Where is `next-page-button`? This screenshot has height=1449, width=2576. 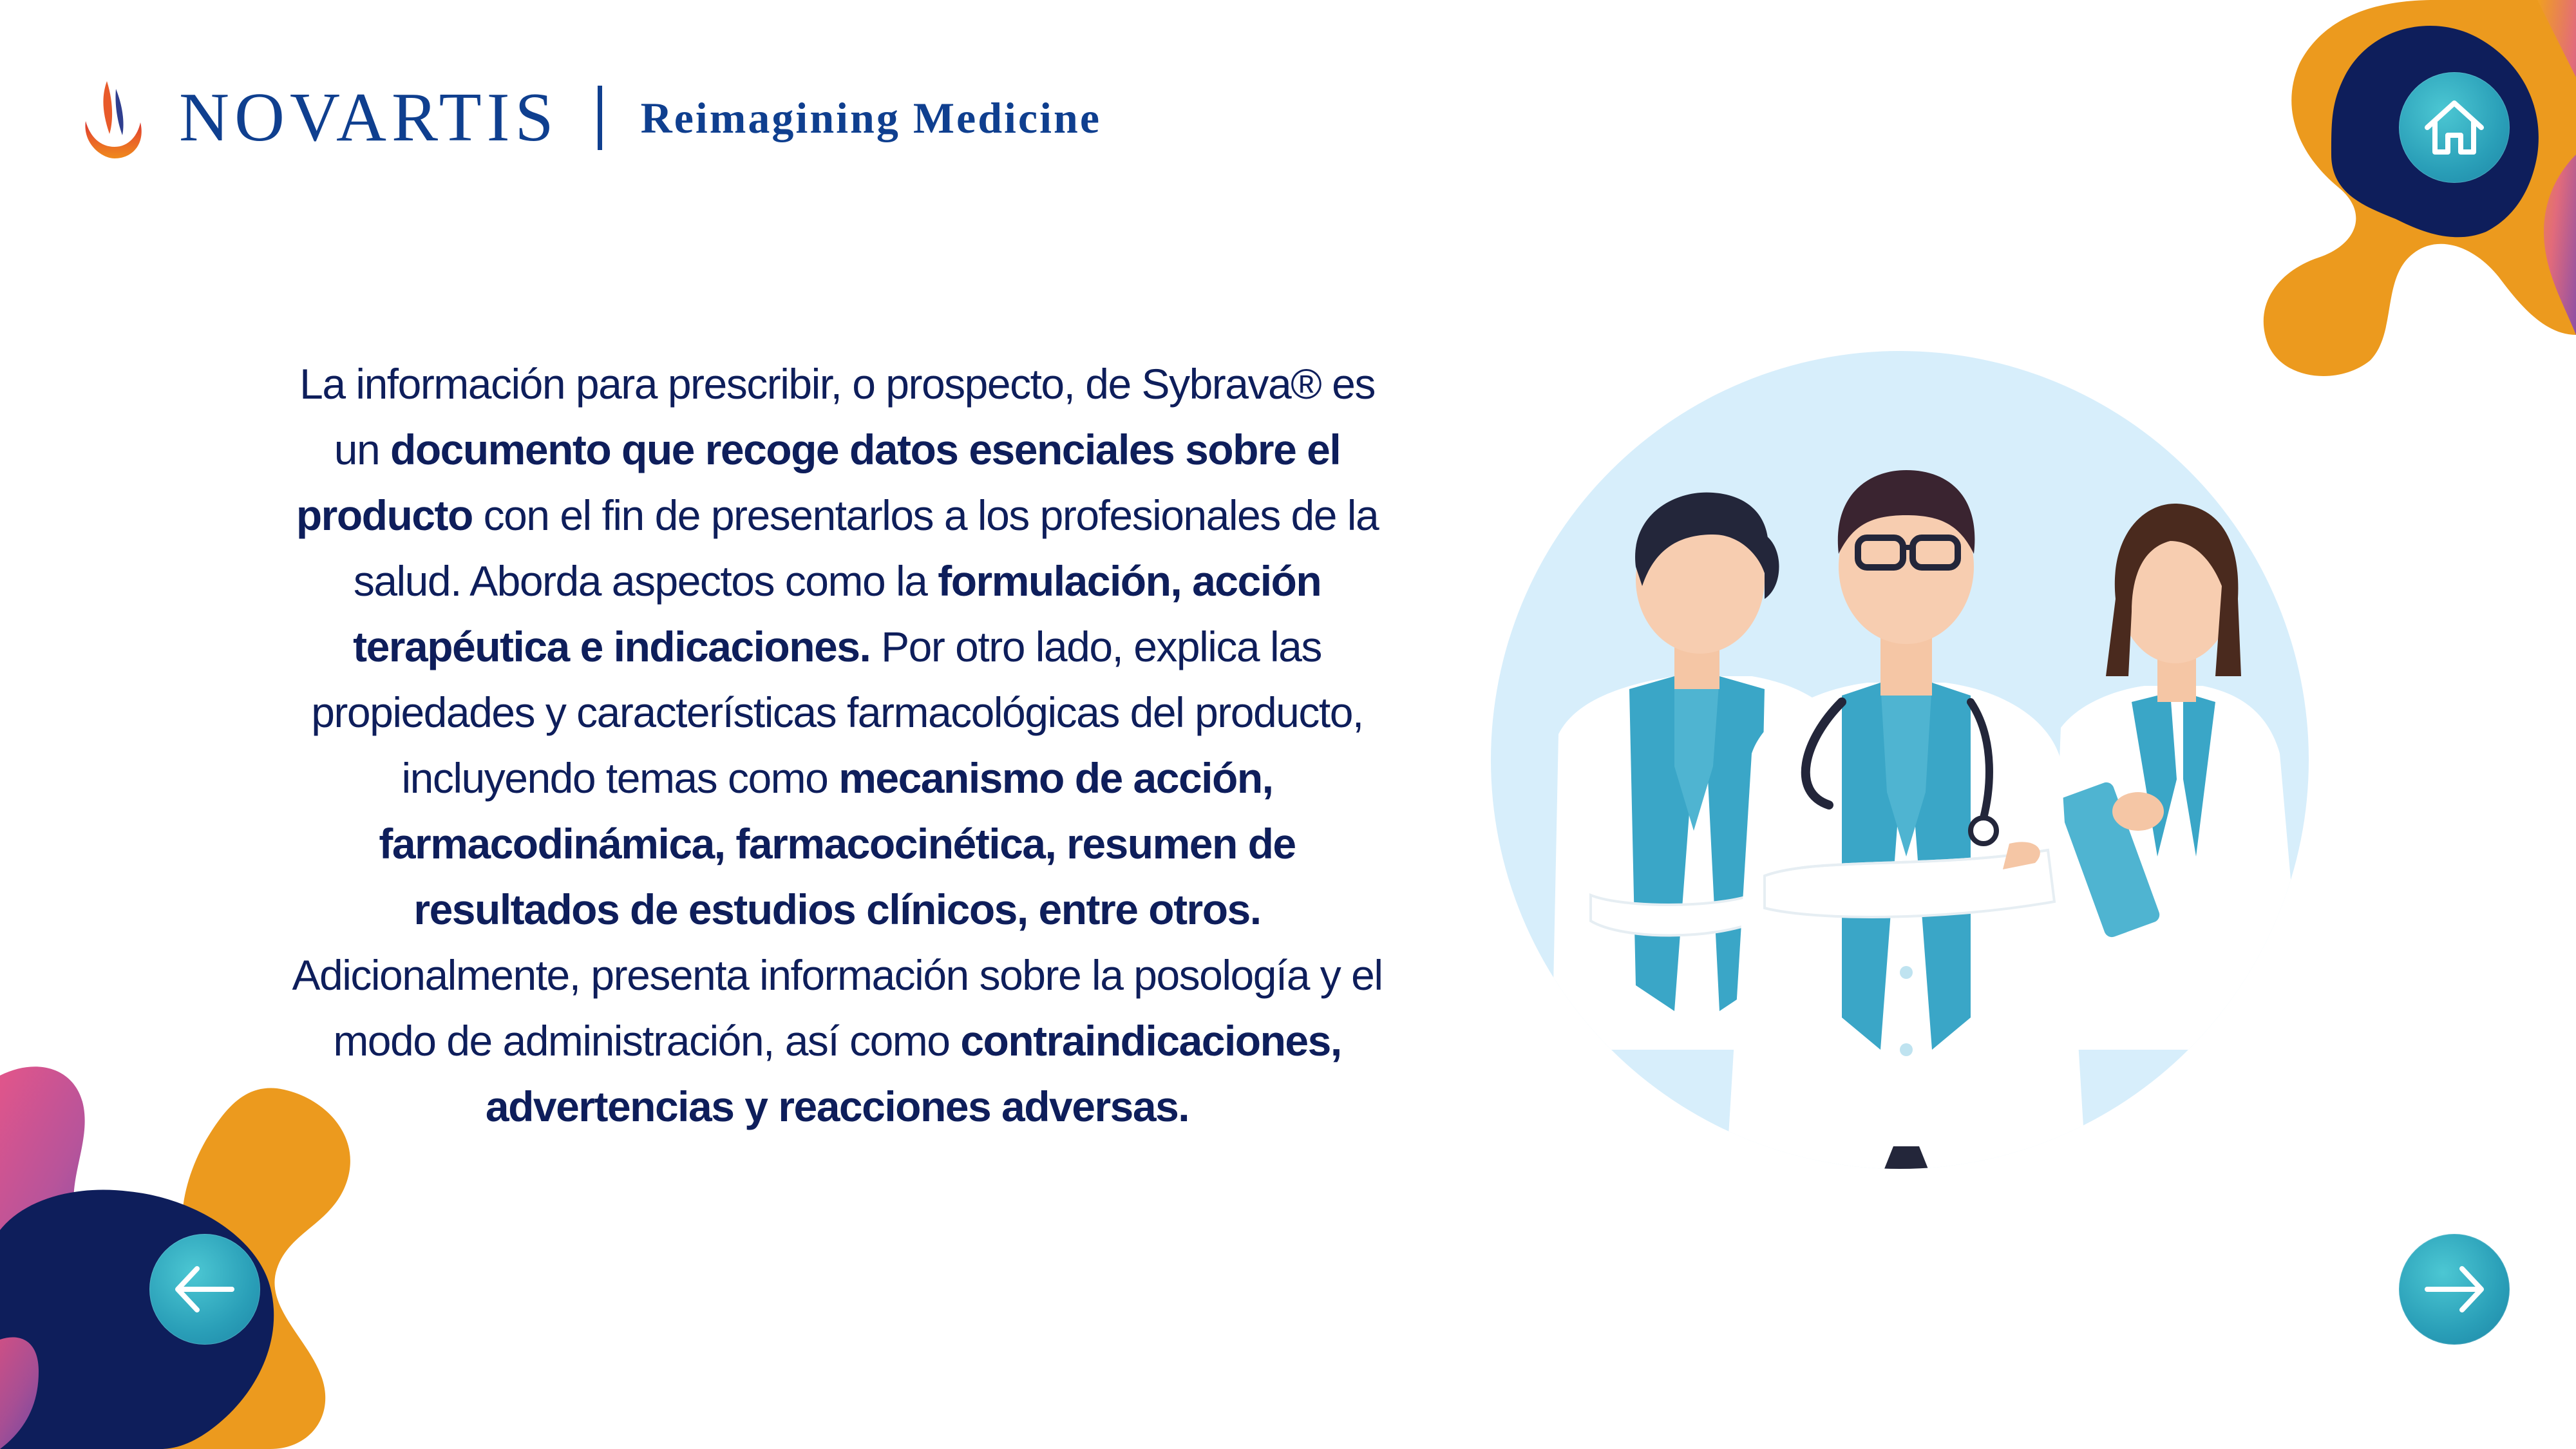
next-page-button is located at coordinates (2454, 1289).